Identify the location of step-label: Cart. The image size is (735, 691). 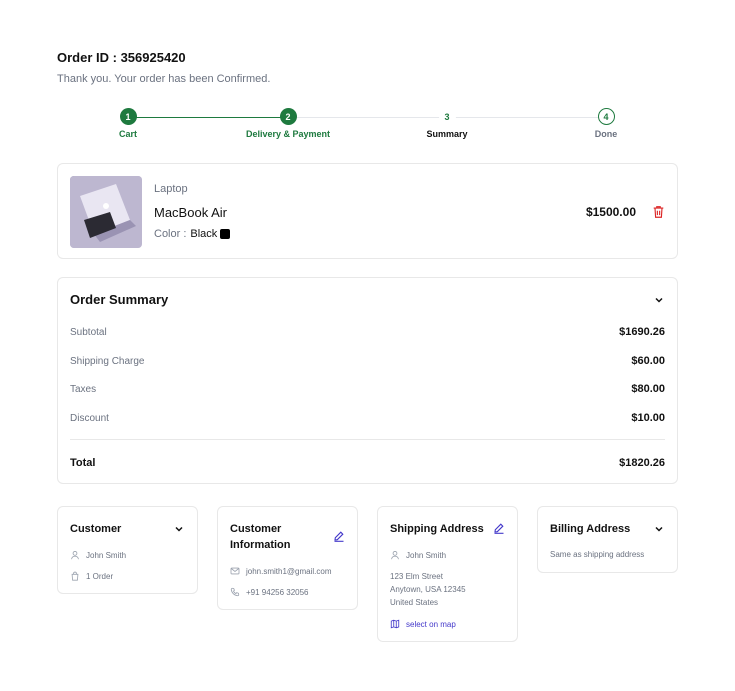
(127, 134).